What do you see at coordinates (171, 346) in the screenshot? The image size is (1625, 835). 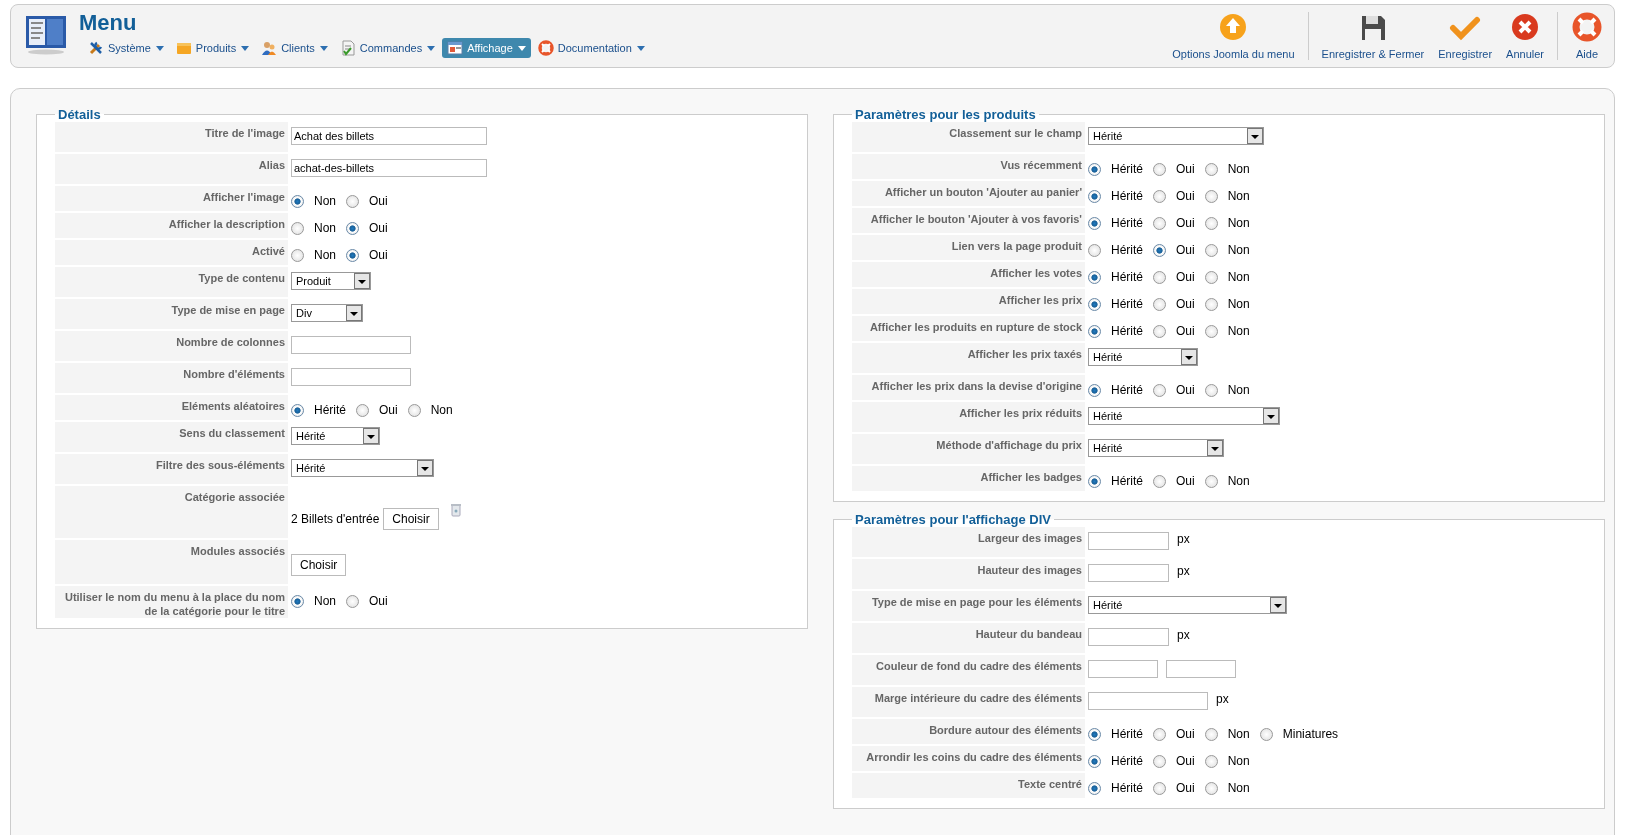 I see `field-label: Nombre de colonnes` at bounding box center [171, 346].